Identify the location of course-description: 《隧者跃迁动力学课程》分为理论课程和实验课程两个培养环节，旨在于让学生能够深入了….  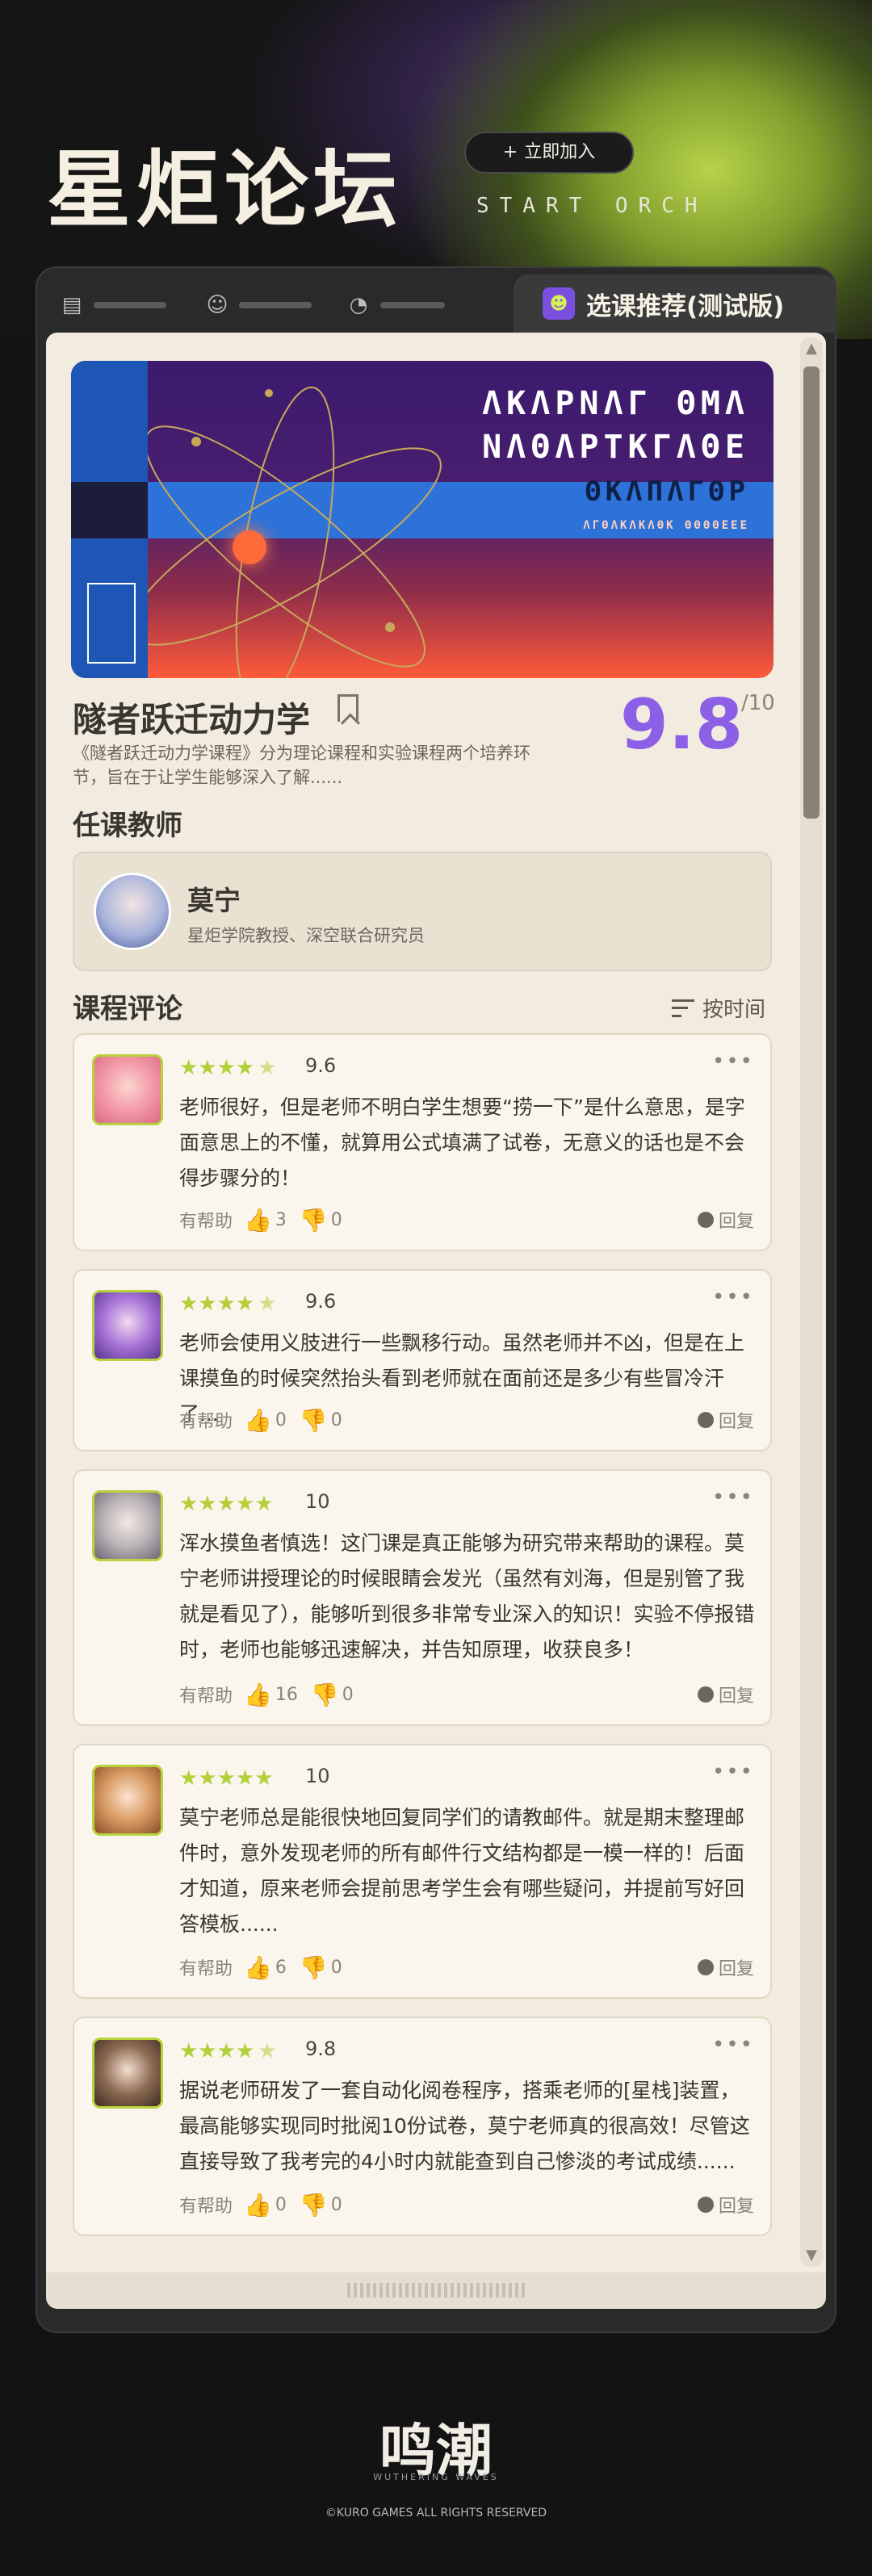
(301, 765).